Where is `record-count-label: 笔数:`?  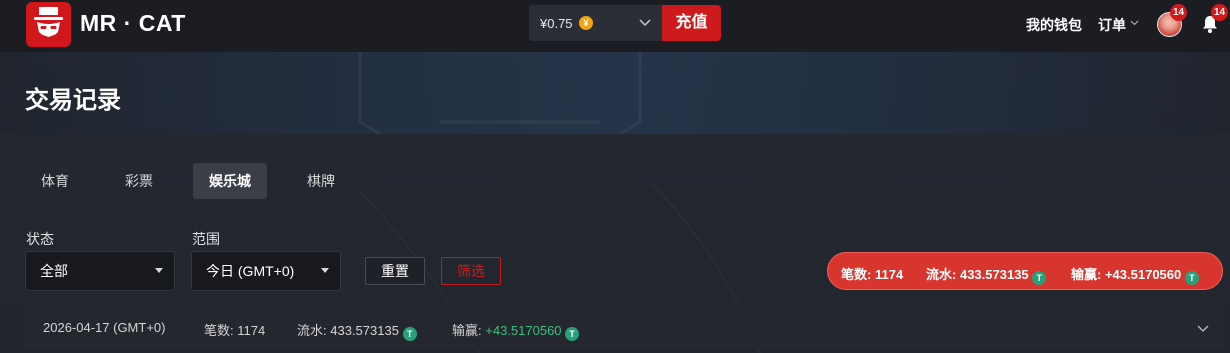 record-count-label: 笔数: is located at coordinates (219, 330).